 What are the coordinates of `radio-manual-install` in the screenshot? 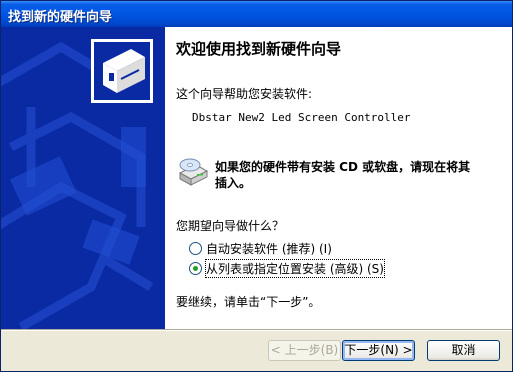 It's located at (195, 268).